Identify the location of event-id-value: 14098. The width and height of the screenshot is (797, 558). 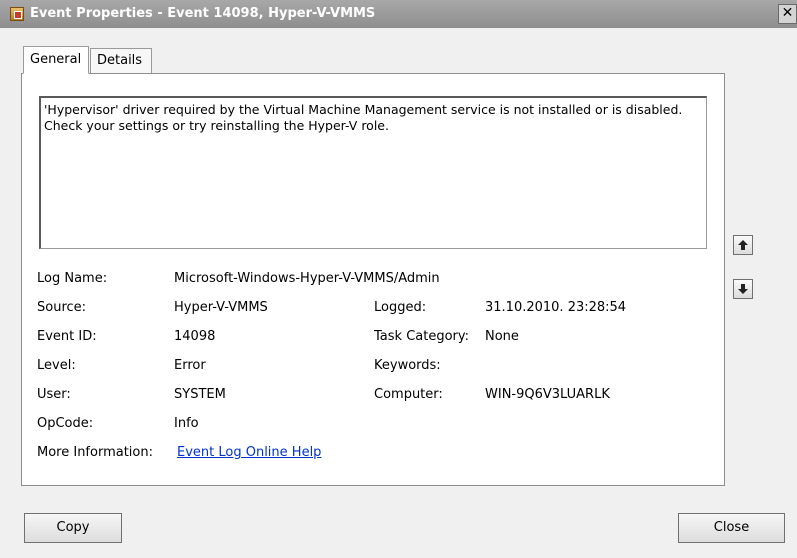
(195, 336).